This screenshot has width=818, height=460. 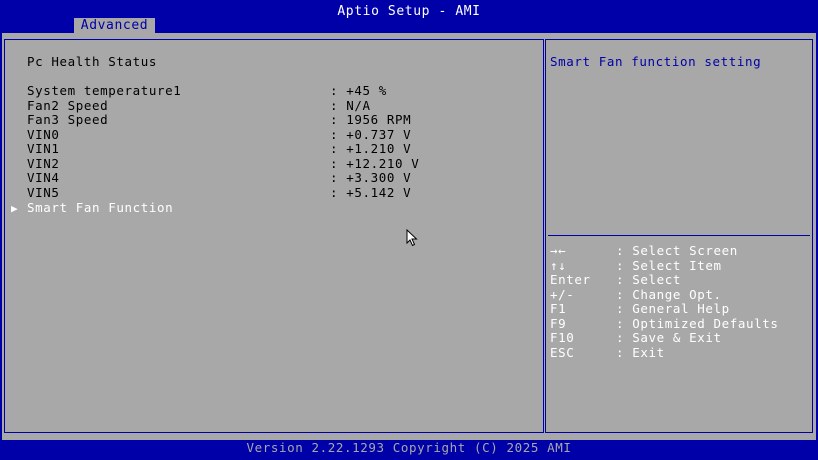 I want to click on key-label: ↑↓, so click(x=558, y=265).